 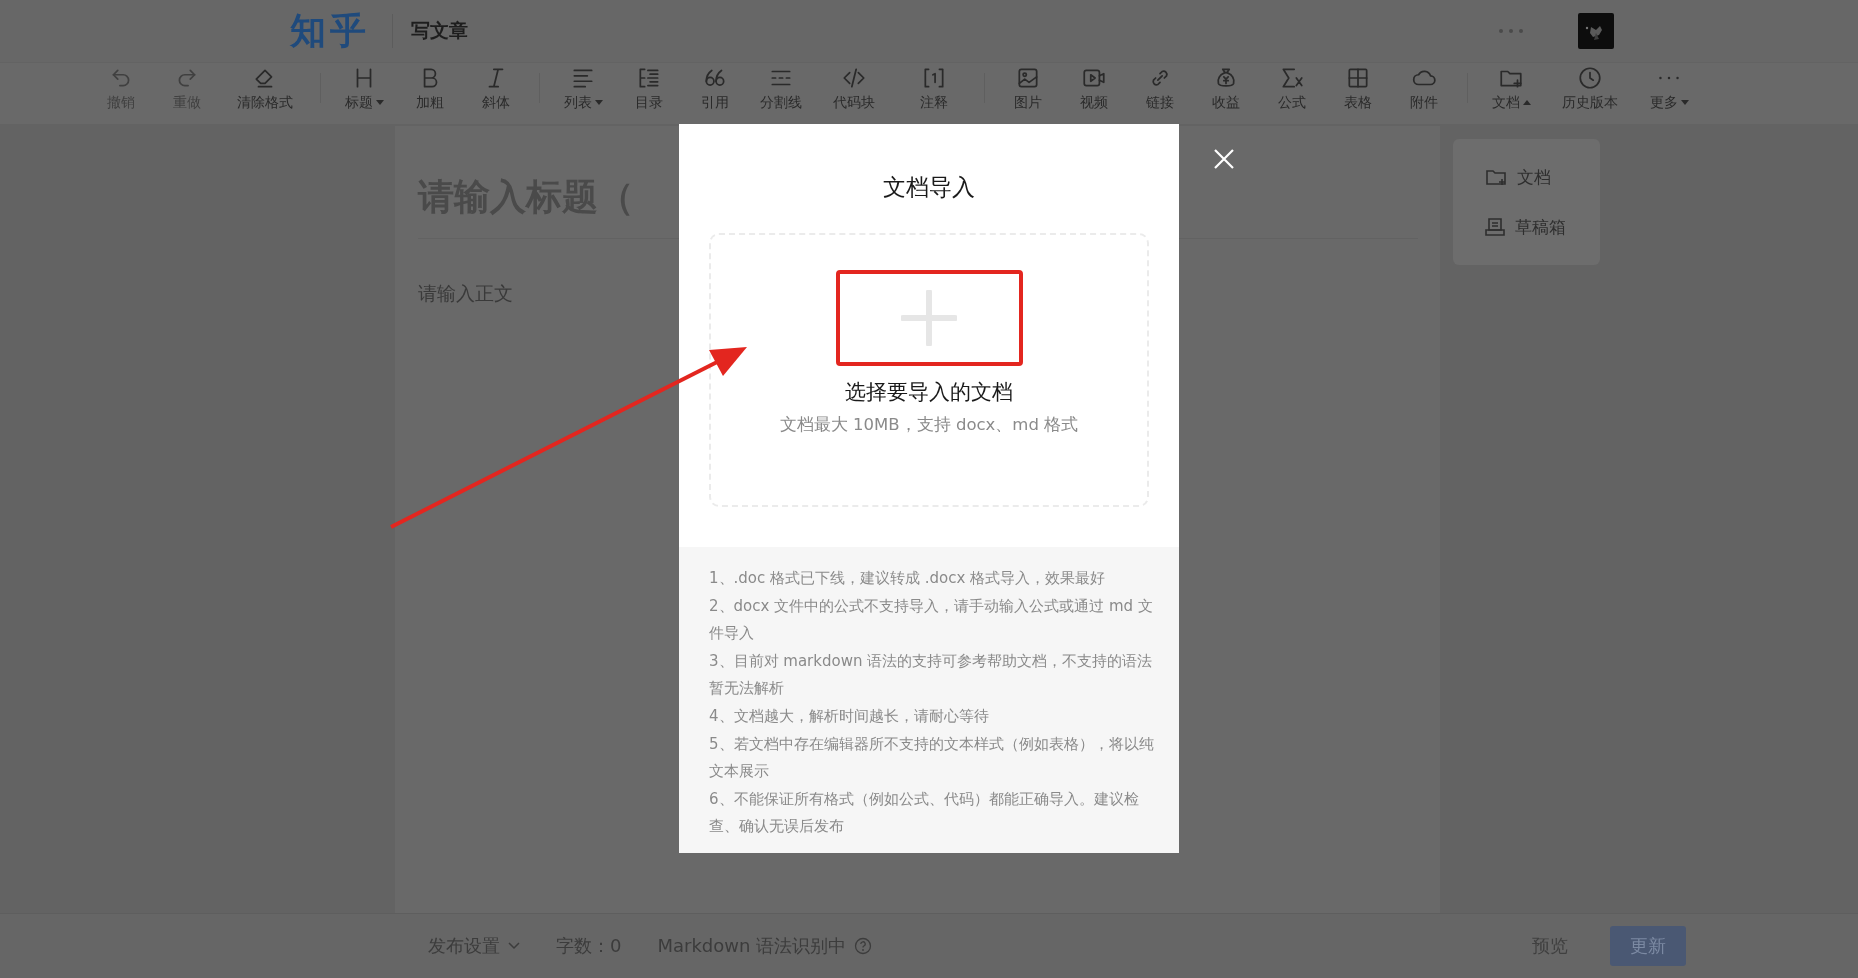 What do you see at coordinates (1028, 78) in the screenshot?
I see `image-icon` at bounding box center [1028, 78].